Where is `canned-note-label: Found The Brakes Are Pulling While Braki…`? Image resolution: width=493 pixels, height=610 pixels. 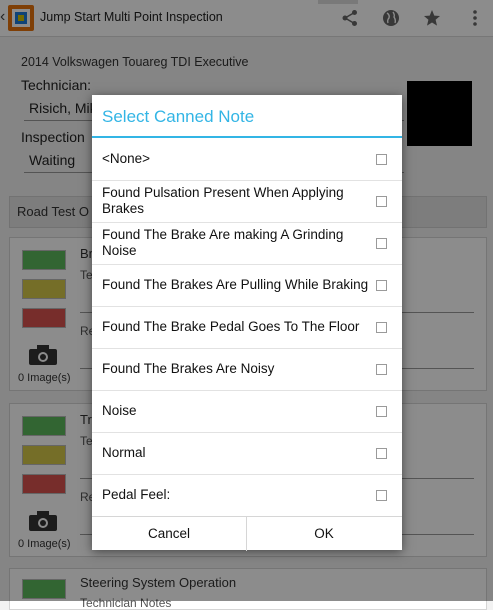 canned-note-label: Found The Brakes Are Pulling While Braki… is located at coordinates (235, 284).